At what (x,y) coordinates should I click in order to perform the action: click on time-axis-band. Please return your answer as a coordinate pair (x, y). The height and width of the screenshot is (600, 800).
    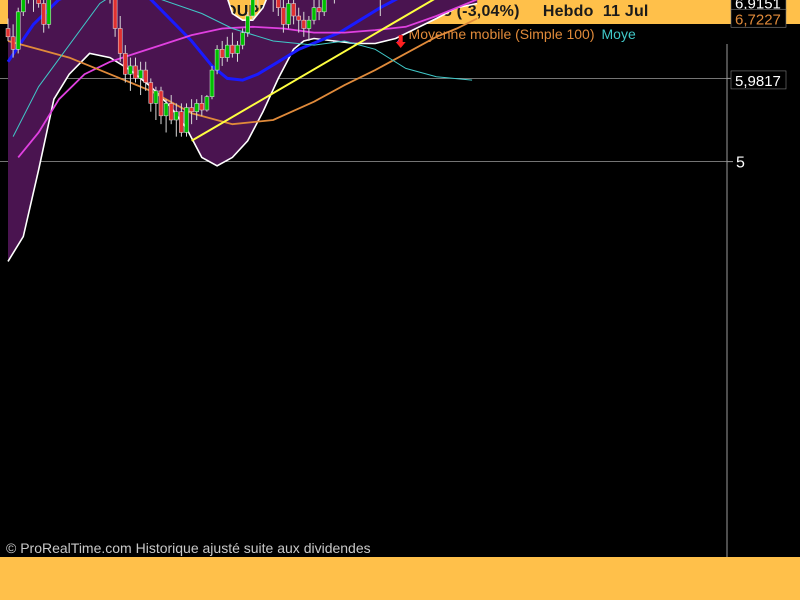
    Looking at the image, I should click on (400, 578).